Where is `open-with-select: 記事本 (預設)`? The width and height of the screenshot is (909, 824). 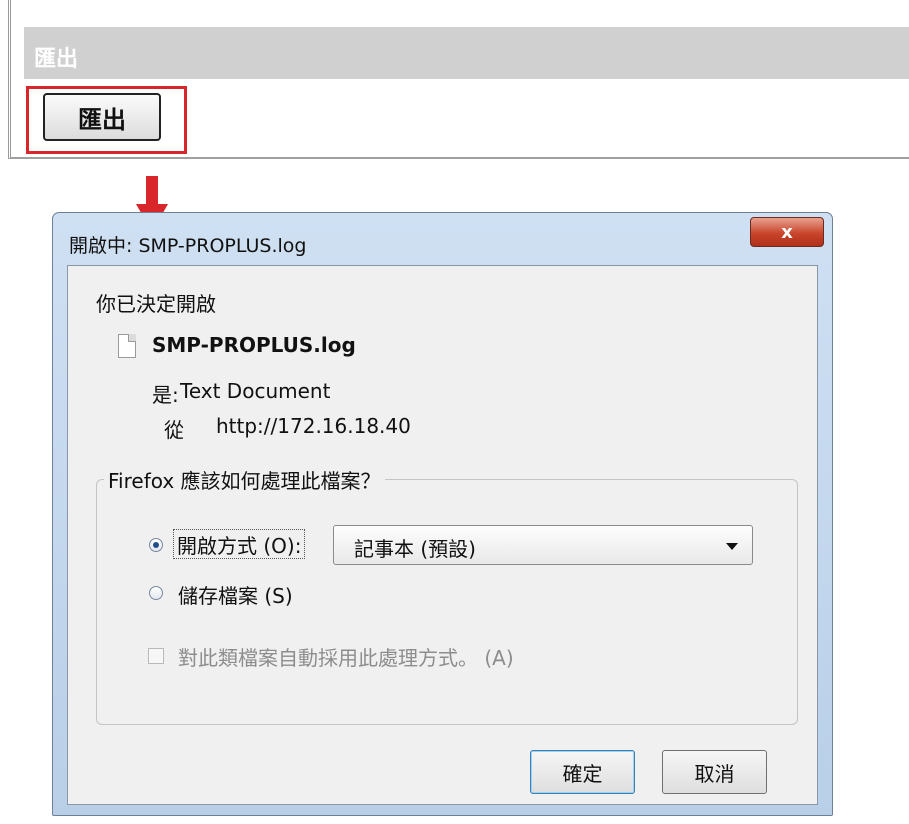 open-with-select: 記事本 (預設) is located at coordinates (543, 545).